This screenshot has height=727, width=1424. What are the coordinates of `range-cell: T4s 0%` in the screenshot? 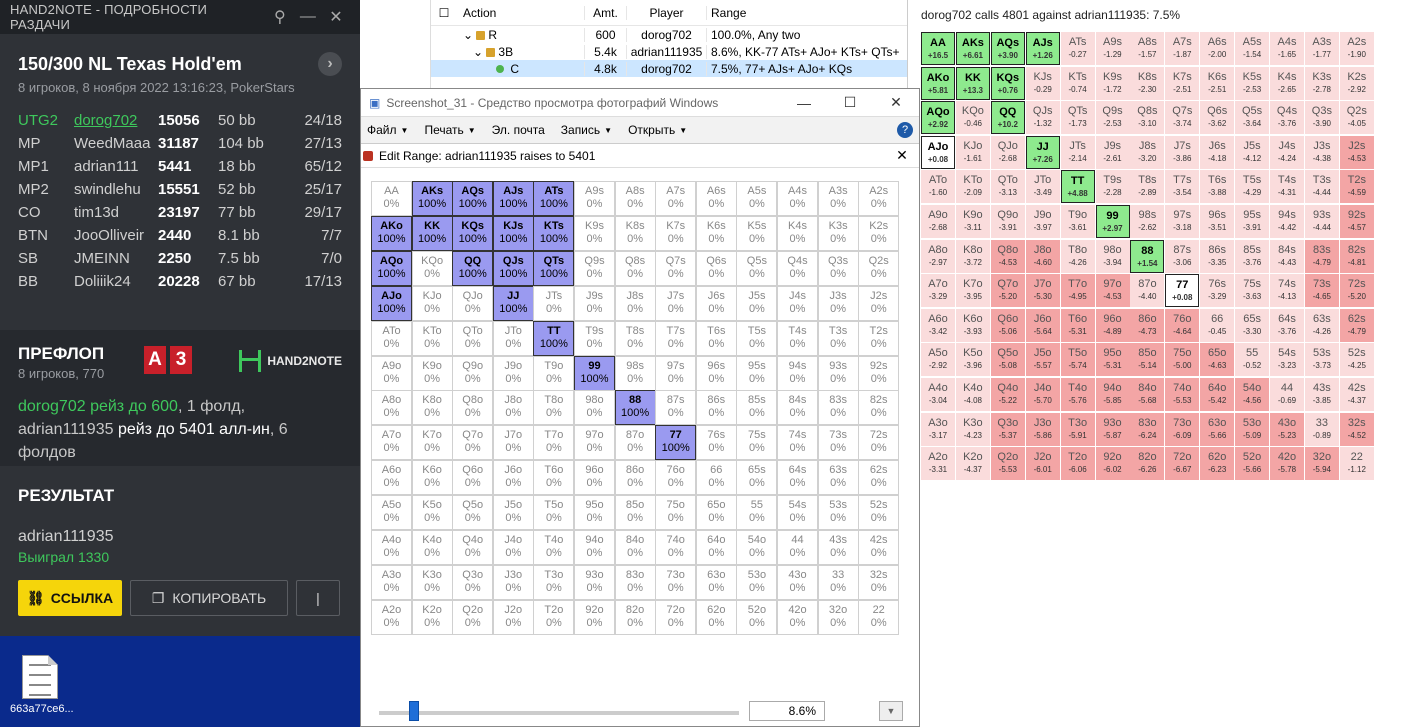 It's located at (797, 338).